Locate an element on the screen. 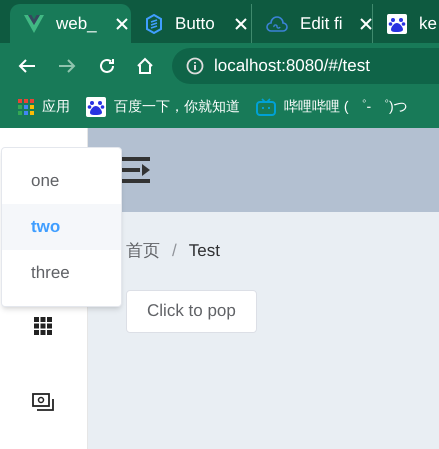 Image resolution: width=439 pixels, height=449 pixels. url-text: localhost:8080/#/test is located at coordinates (292, 65).